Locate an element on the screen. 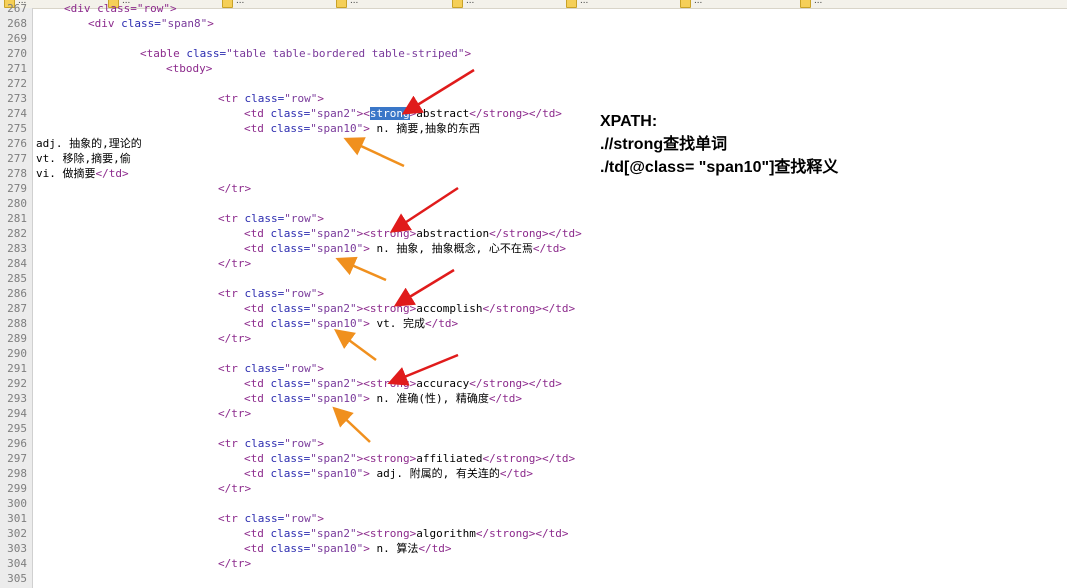  code-line: <tbody> is located at coordinates (189, 68).